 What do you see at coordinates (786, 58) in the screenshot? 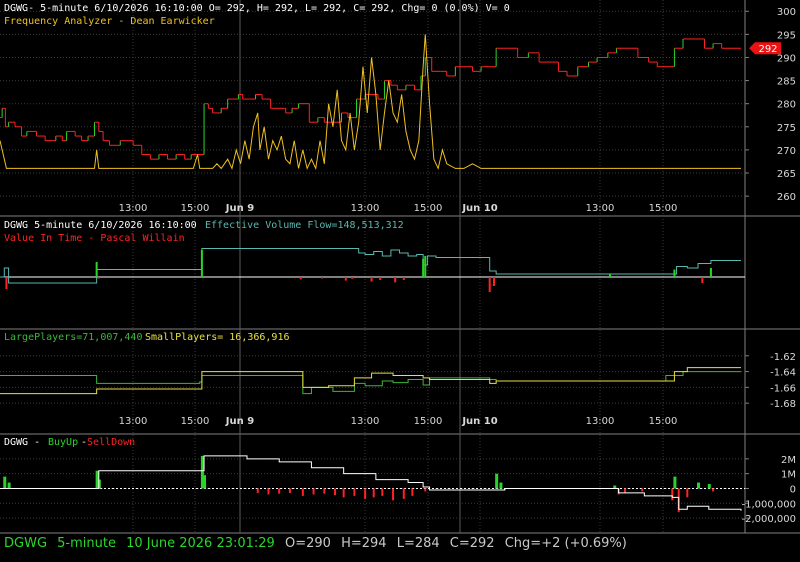
I see `y-tick-label: 290` at bounding box center [786, 58].